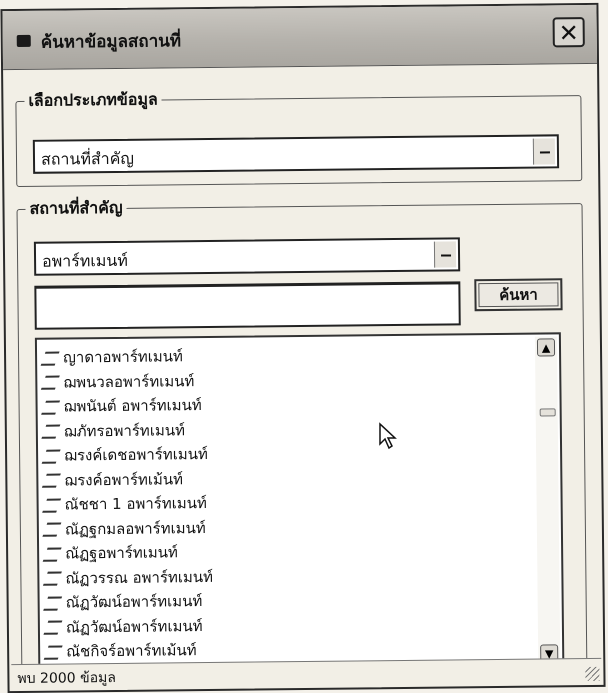 The width and height of the screenshot is (608, 693). Describe the element at coordinates (23, 40) in the screenshot. I see `window-icon` at that location.